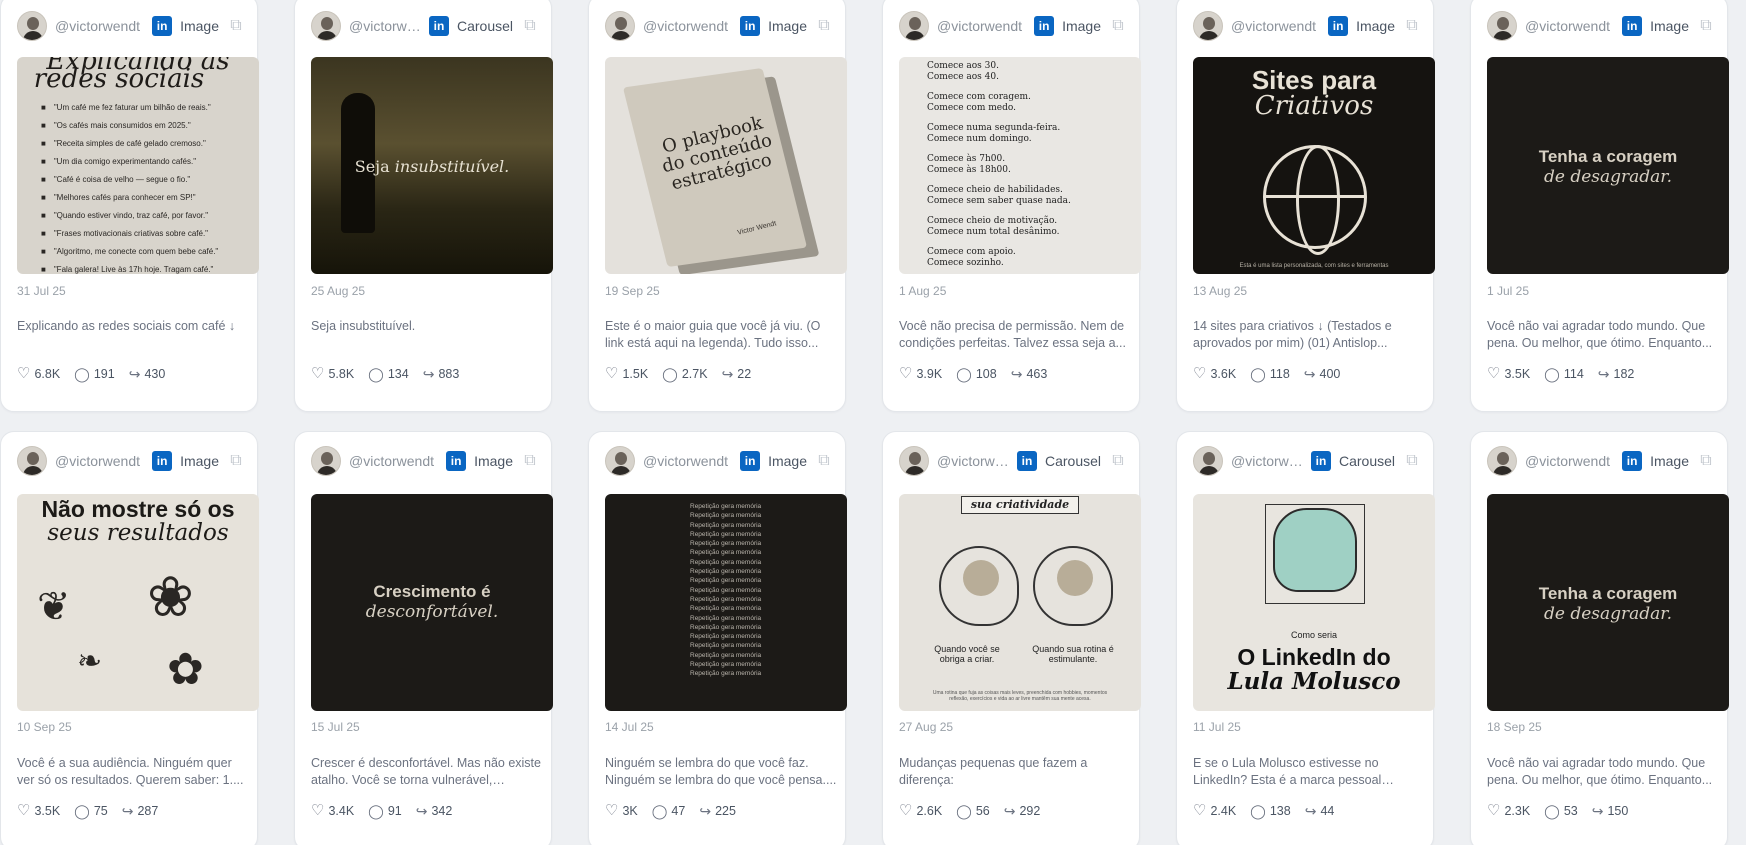 The width and height of the screenshot is (1746, 845). Describe the element at coordinates (341, 811) in the screenshot. I see `likes-count: 3.4K` at that location.